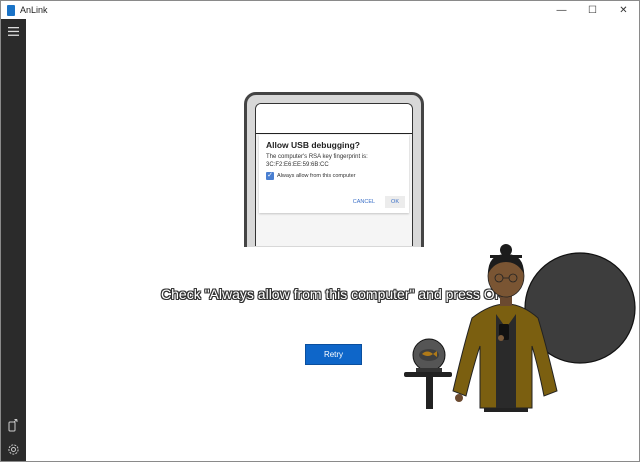 The height and width of the screenshot is (462, 640). I want to click on checkbox-checked-icon: ✓, so click(270, 176).